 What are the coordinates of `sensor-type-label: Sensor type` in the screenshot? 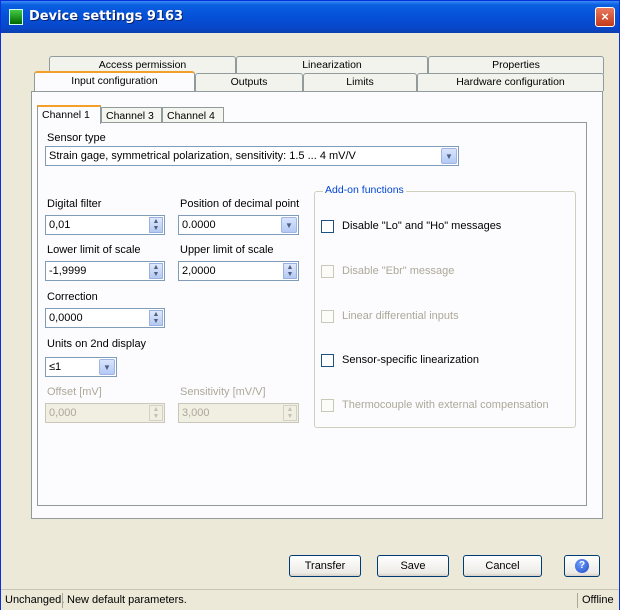 It's located at (76, 138).